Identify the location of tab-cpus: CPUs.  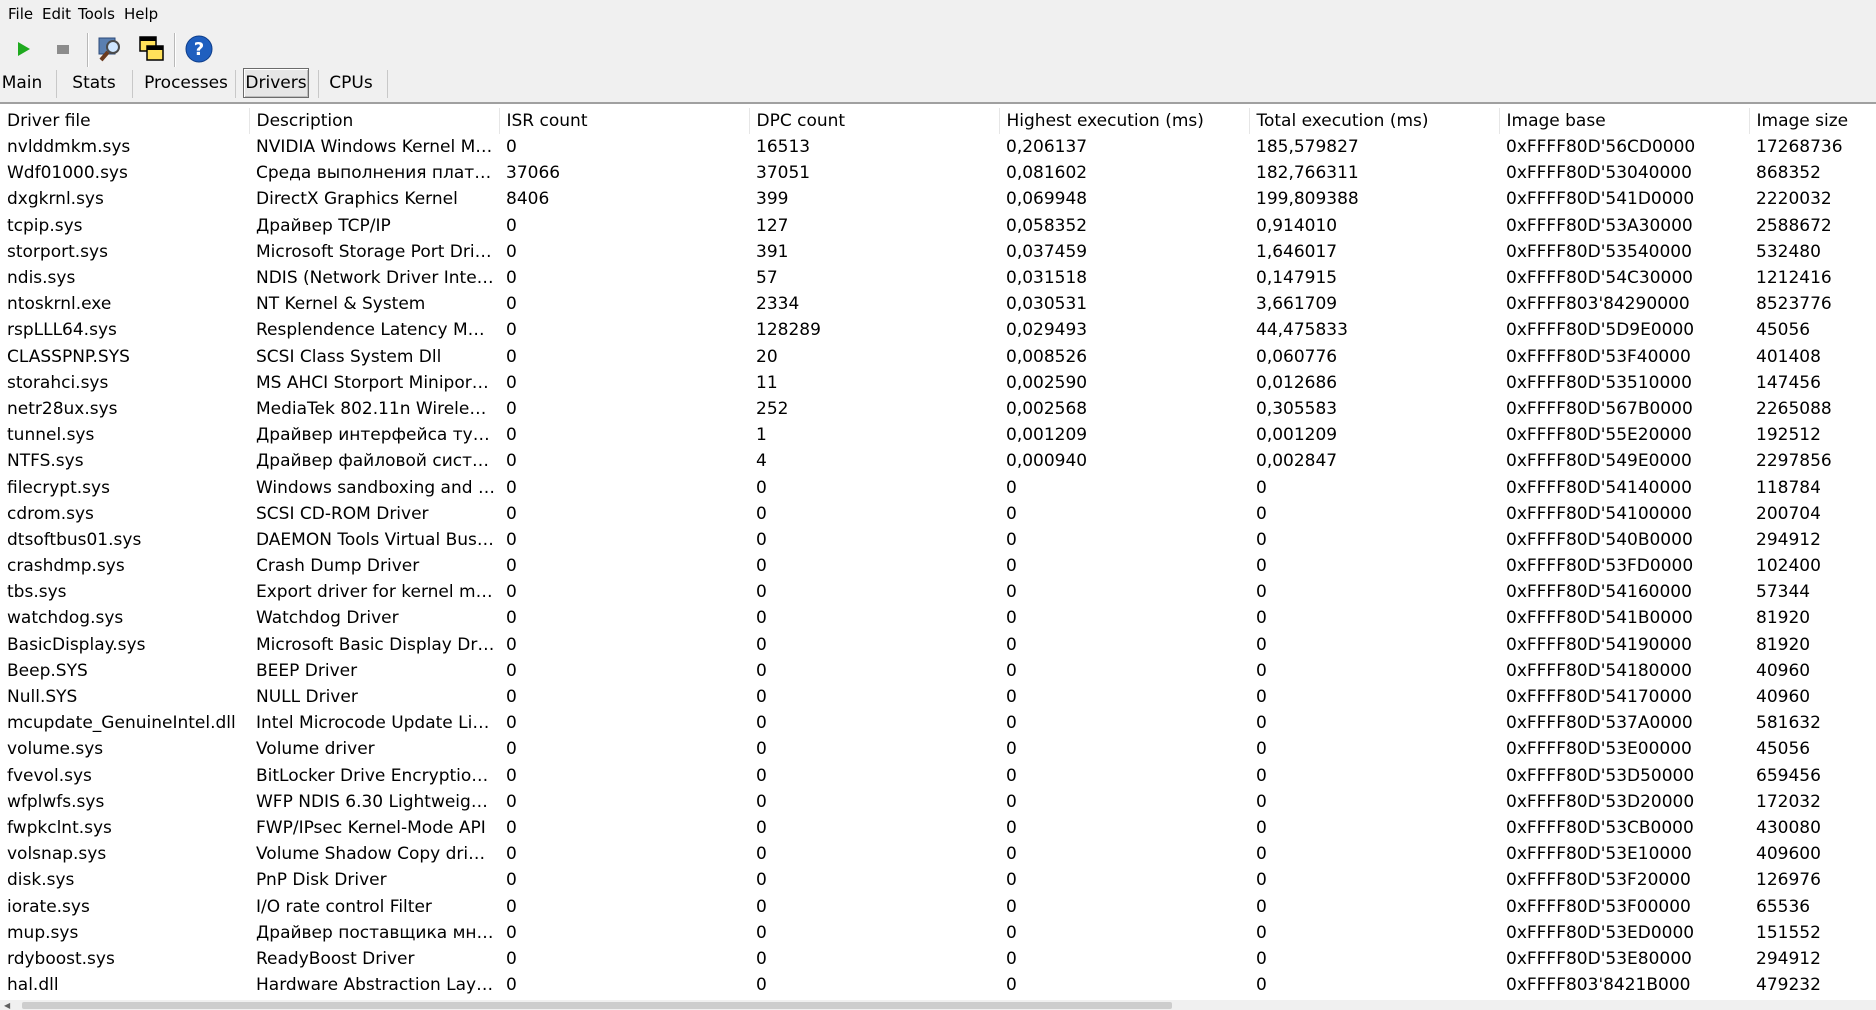
(351, 83).